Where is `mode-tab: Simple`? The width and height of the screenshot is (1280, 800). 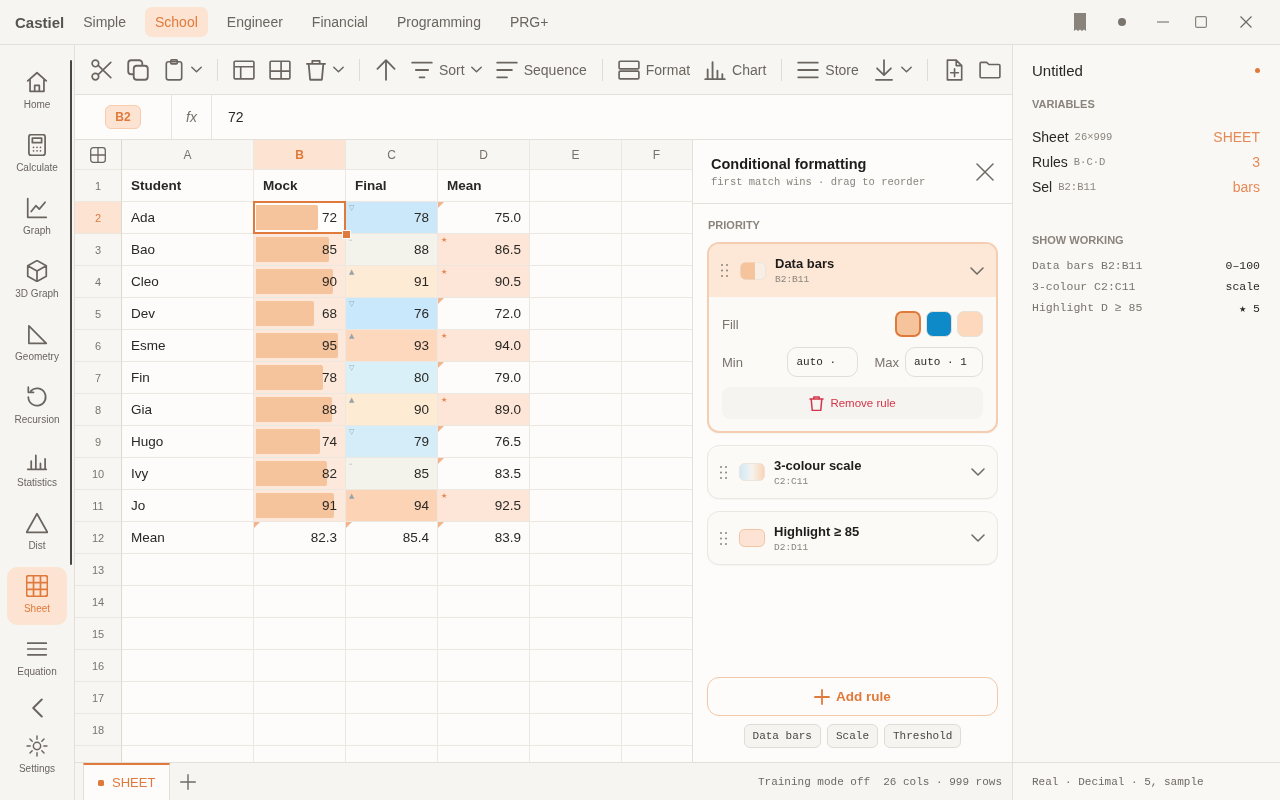
mode-tab: Simple is located at coordinates (104, 22).